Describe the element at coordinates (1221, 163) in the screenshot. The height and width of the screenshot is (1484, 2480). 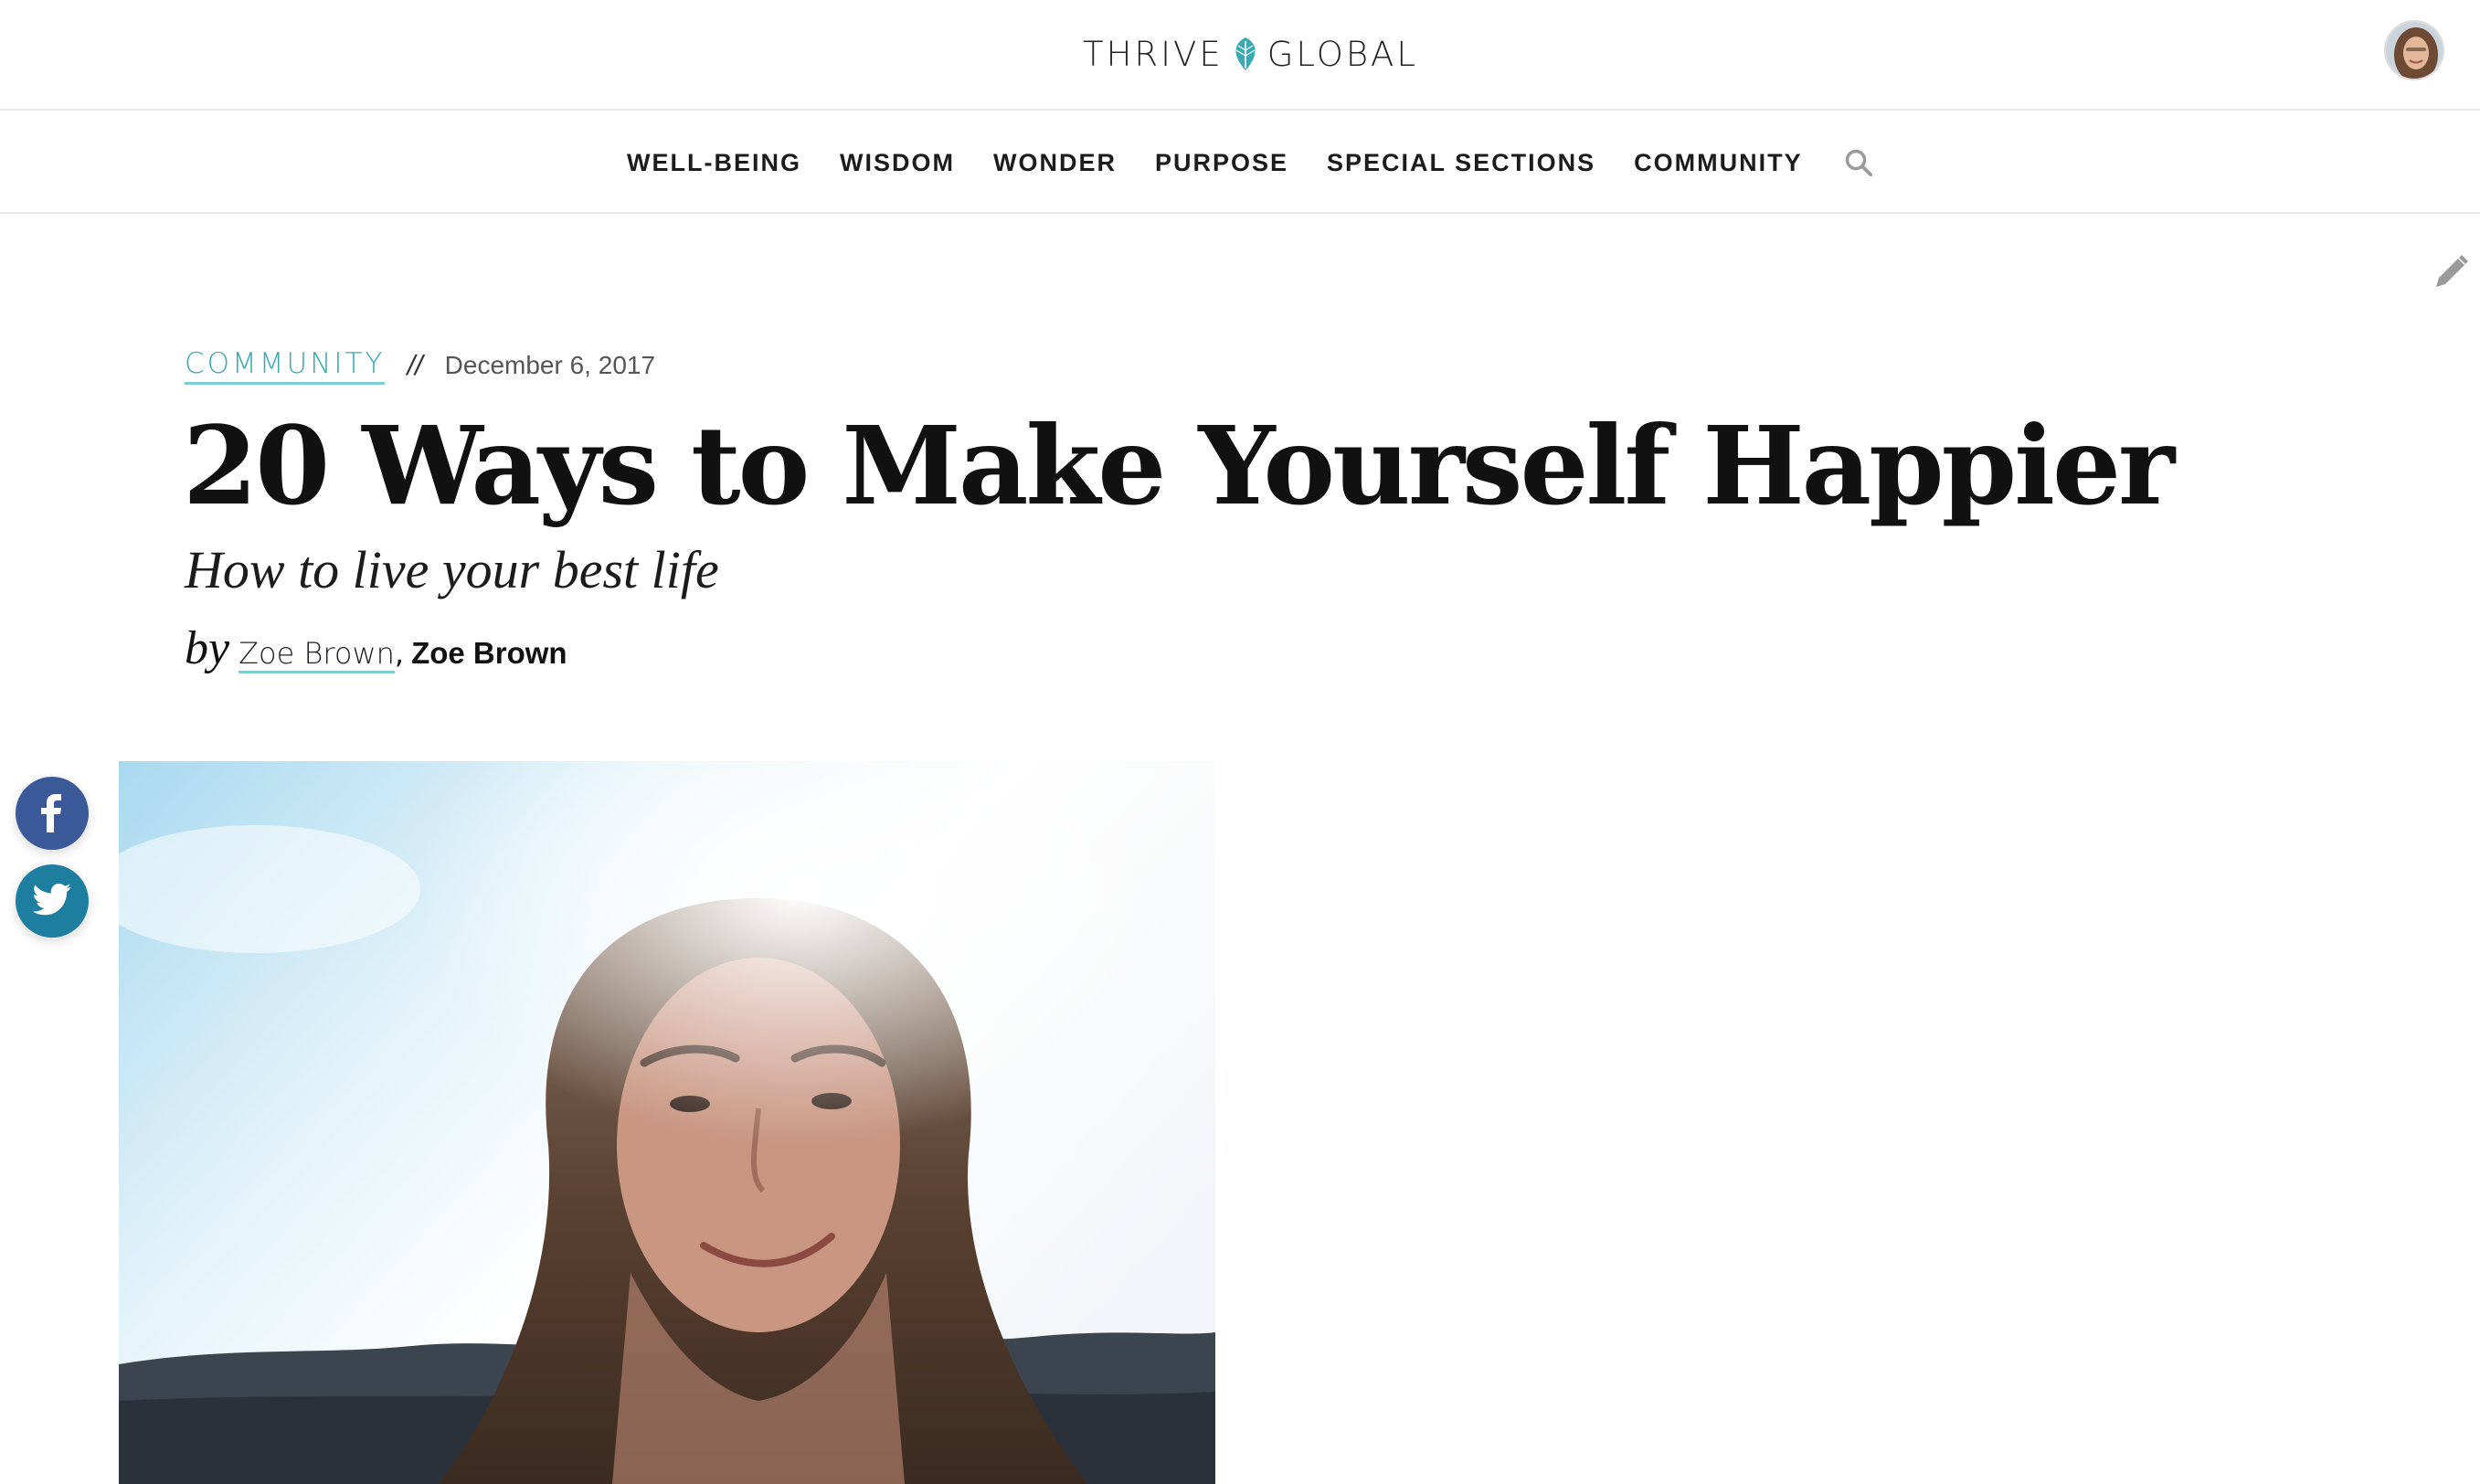
I see `nav-item-purpose: PURPOSE` at that location.